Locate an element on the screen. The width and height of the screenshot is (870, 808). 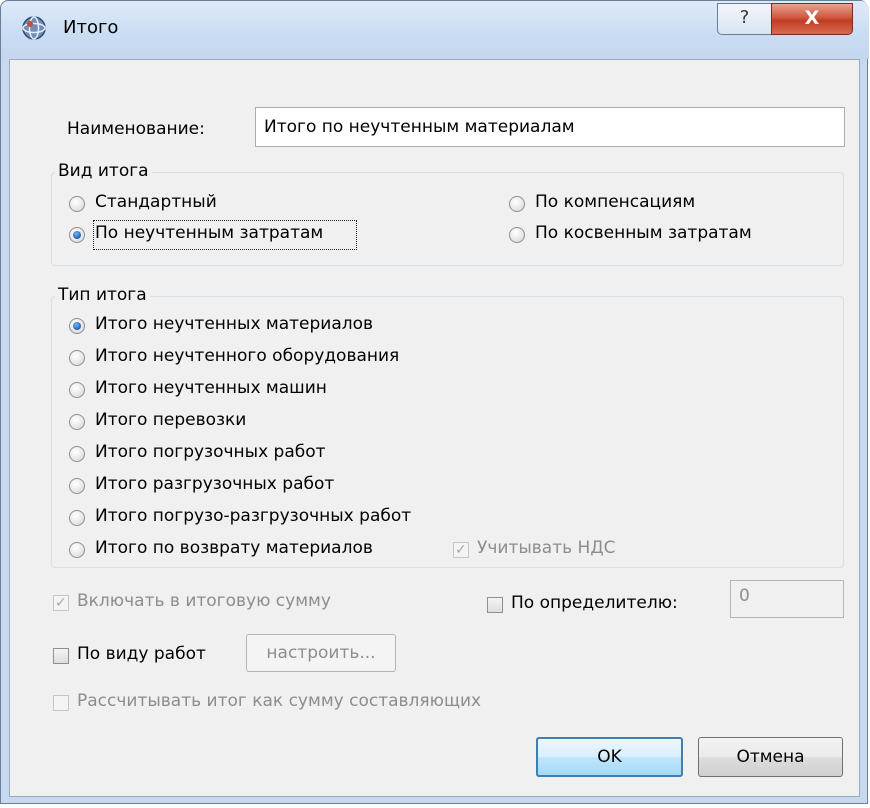
radio-type-loading is located at coordinates (77, 454).